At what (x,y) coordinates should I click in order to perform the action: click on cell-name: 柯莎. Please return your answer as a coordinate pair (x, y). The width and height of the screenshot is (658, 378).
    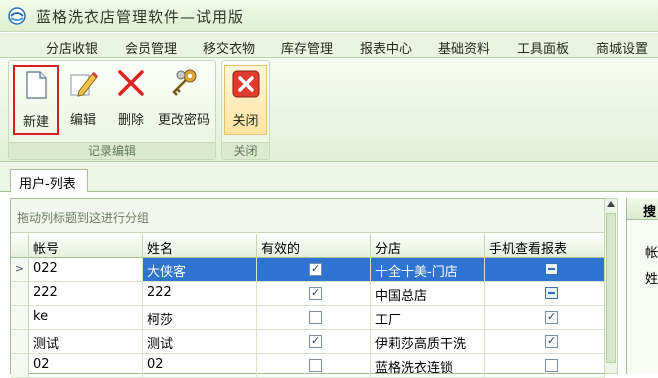
    Looking at the image, I should click on (200, 317).